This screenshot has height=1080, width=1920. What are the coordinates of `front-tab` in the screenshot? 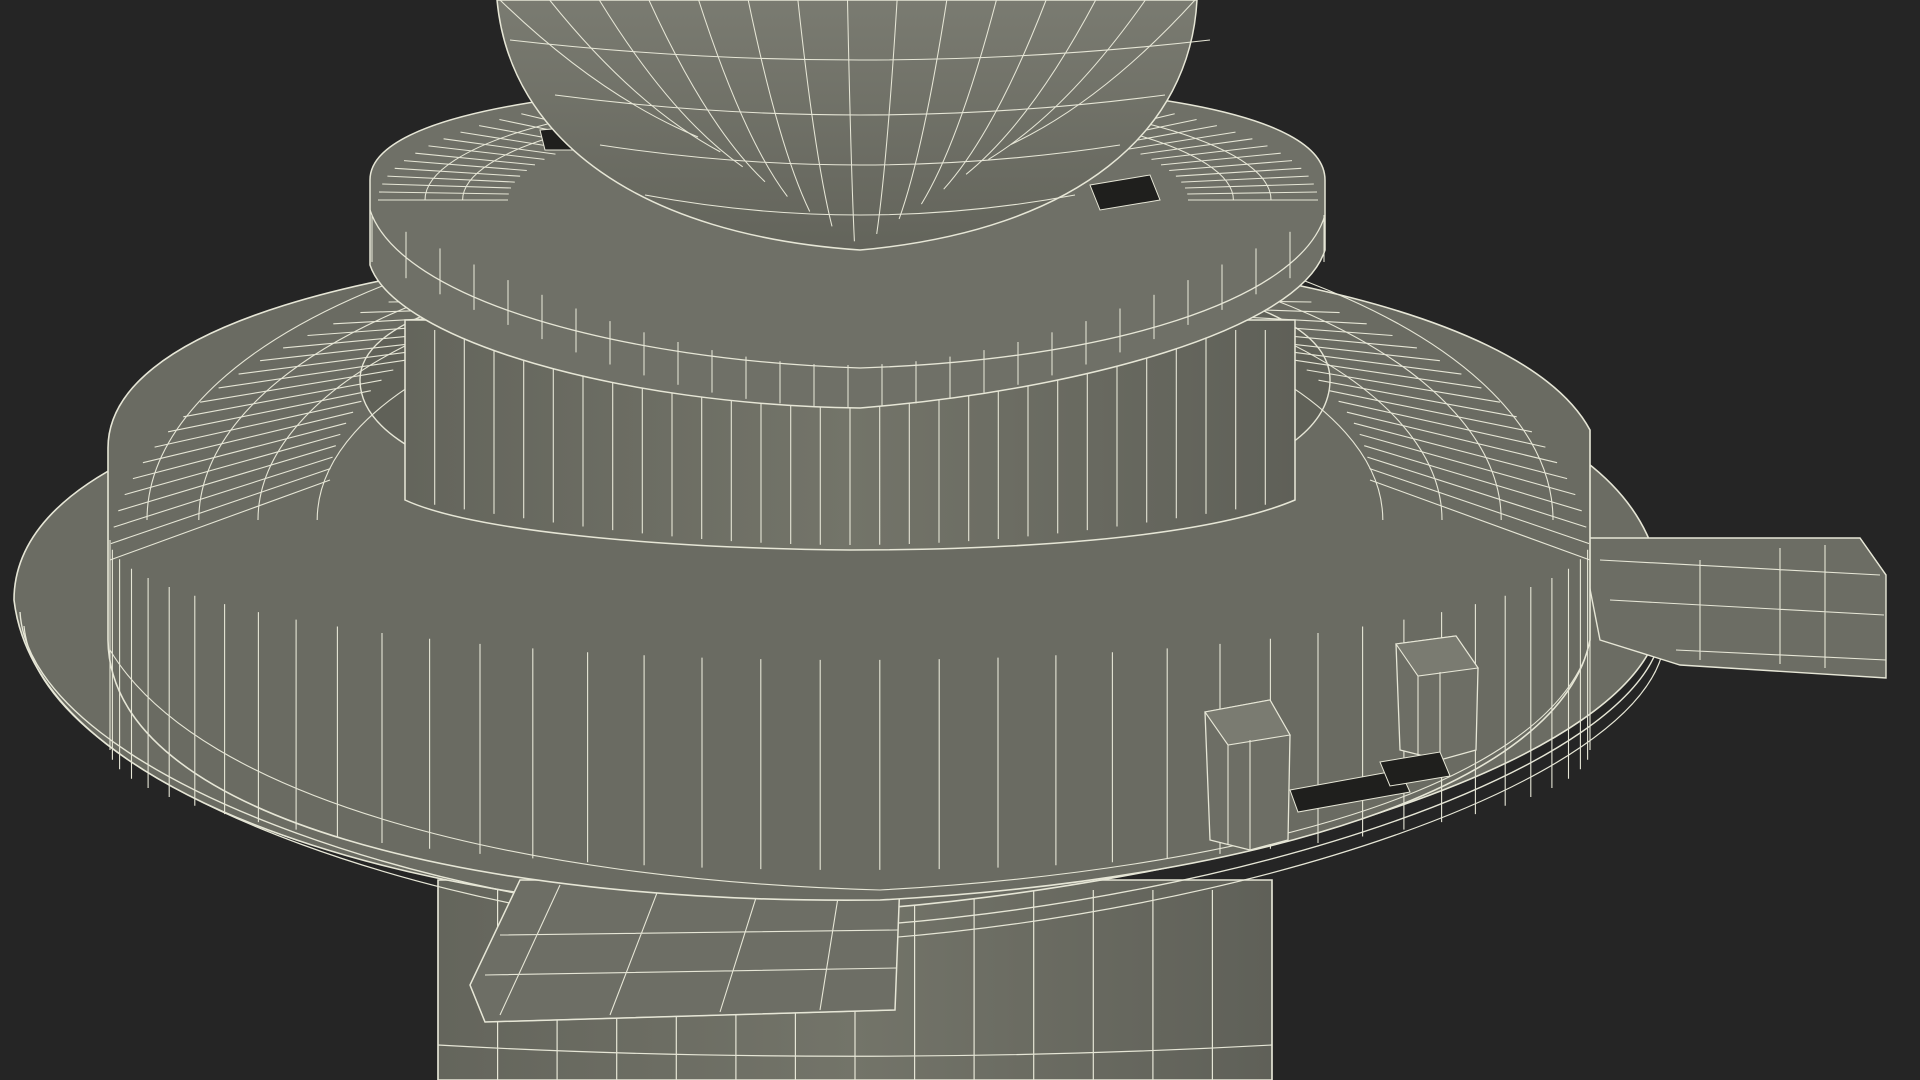 It's located at (685, 951).